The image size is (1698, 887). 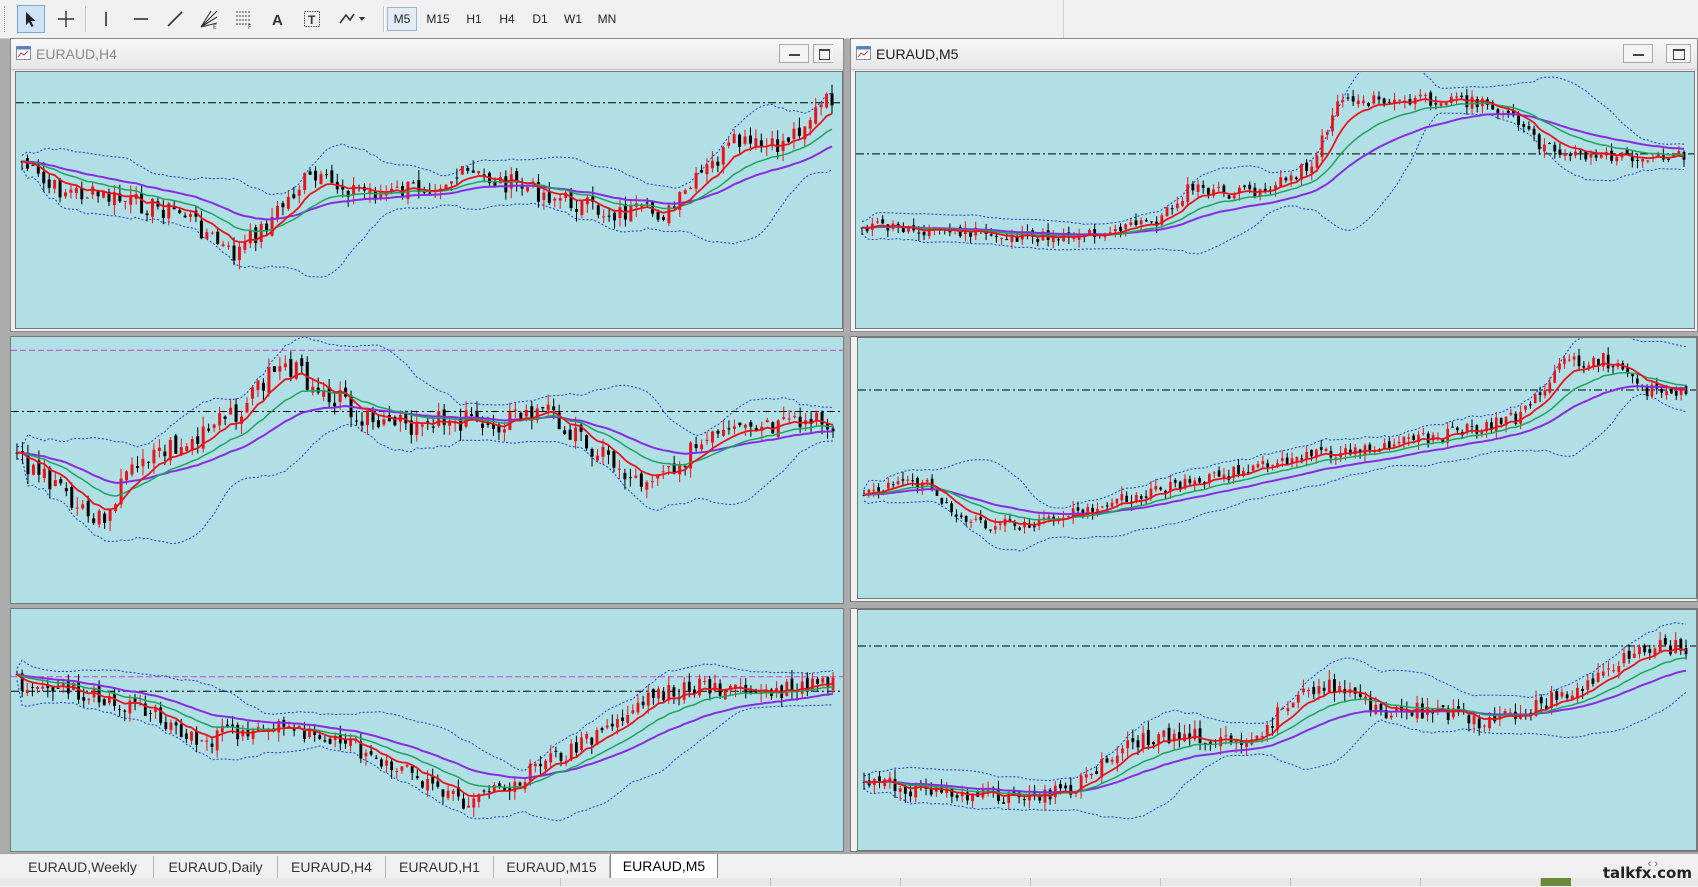 What do you see at coordinates (540, 19) in the screenshot?
I see `timeframe-d1-button: D1` at bounding box center [540, 19].